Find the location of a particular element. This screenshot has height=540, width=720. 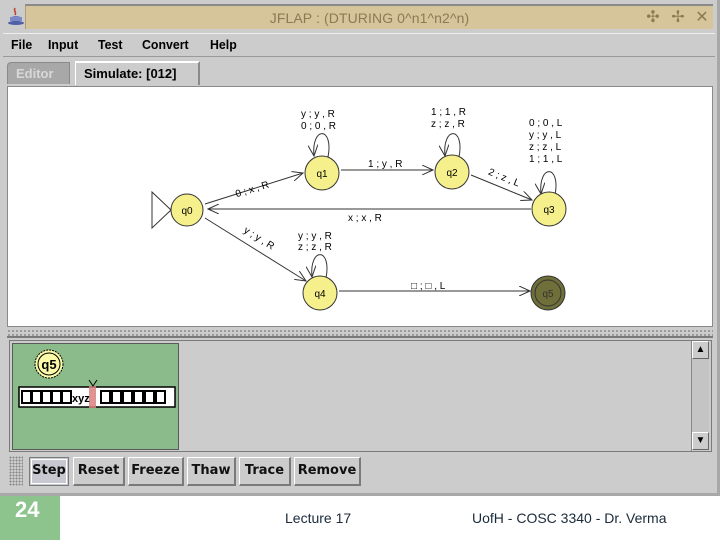

state-q1: q1 is located at coordinates (322, 173).